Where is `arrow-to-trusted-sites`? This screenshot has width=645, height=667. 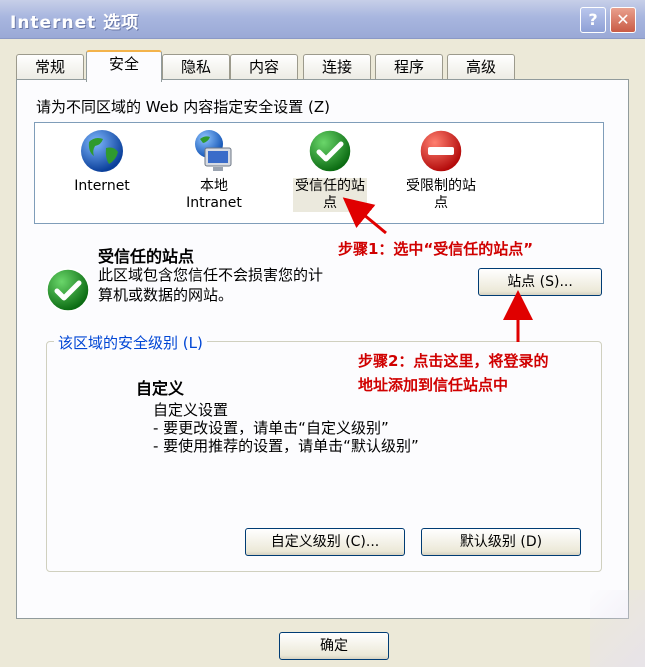 arrow-to-trusted-sites is located at coordinates (364, 216).